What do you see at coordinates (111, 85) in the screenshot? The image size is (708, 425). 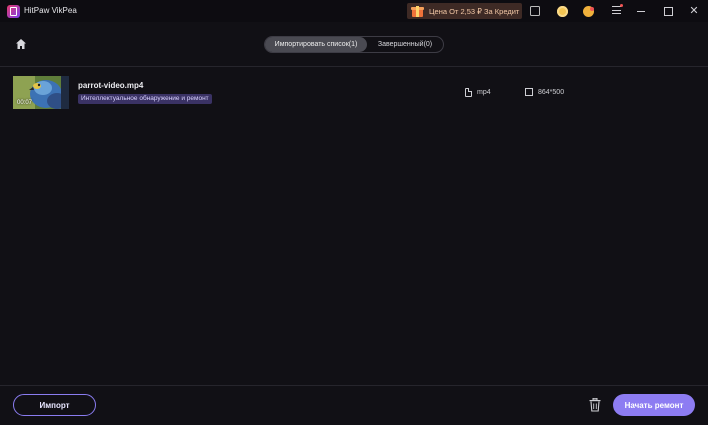 I see `file-name: parrot-video.mp4` at bounding box center [111, 85].